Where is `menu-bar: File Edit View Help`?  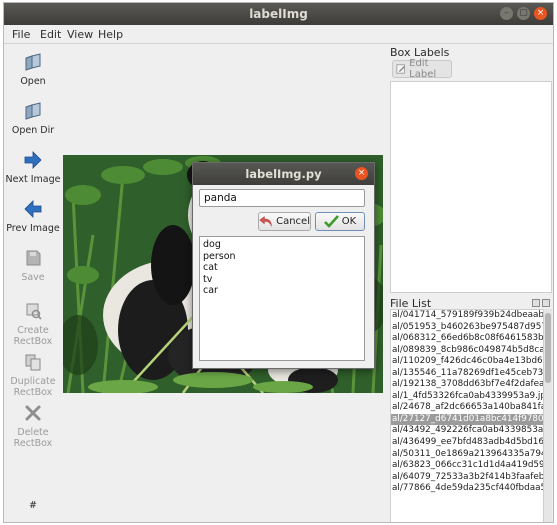
menu-bar: File Edit View Help is located at coordinates (278, 34).